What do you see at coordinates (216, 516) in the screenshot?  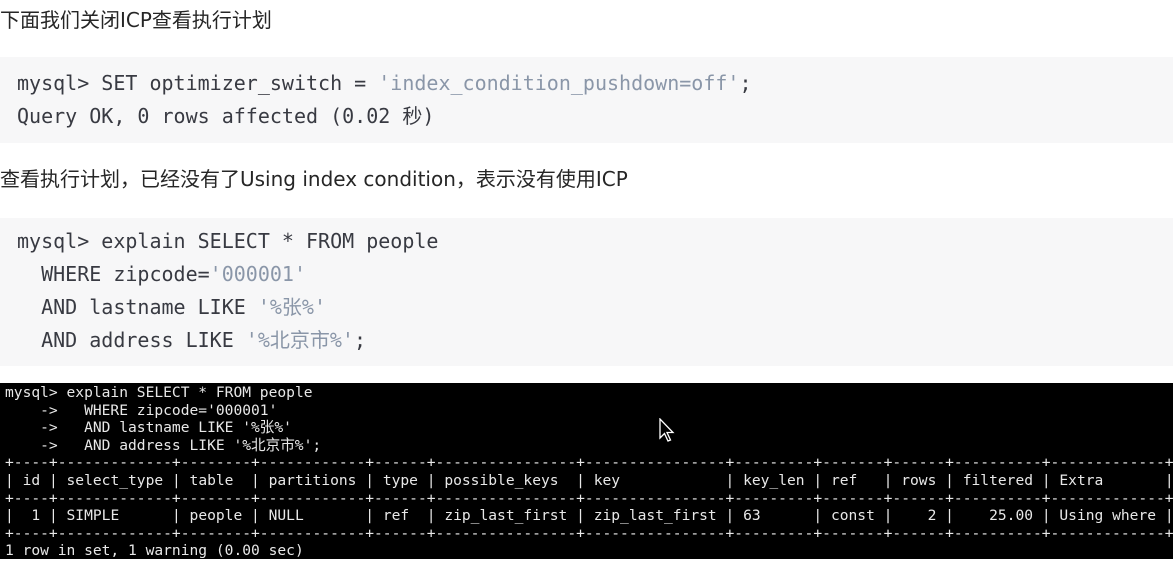 I see `table-cell: people` at bounding box center [216, 516].